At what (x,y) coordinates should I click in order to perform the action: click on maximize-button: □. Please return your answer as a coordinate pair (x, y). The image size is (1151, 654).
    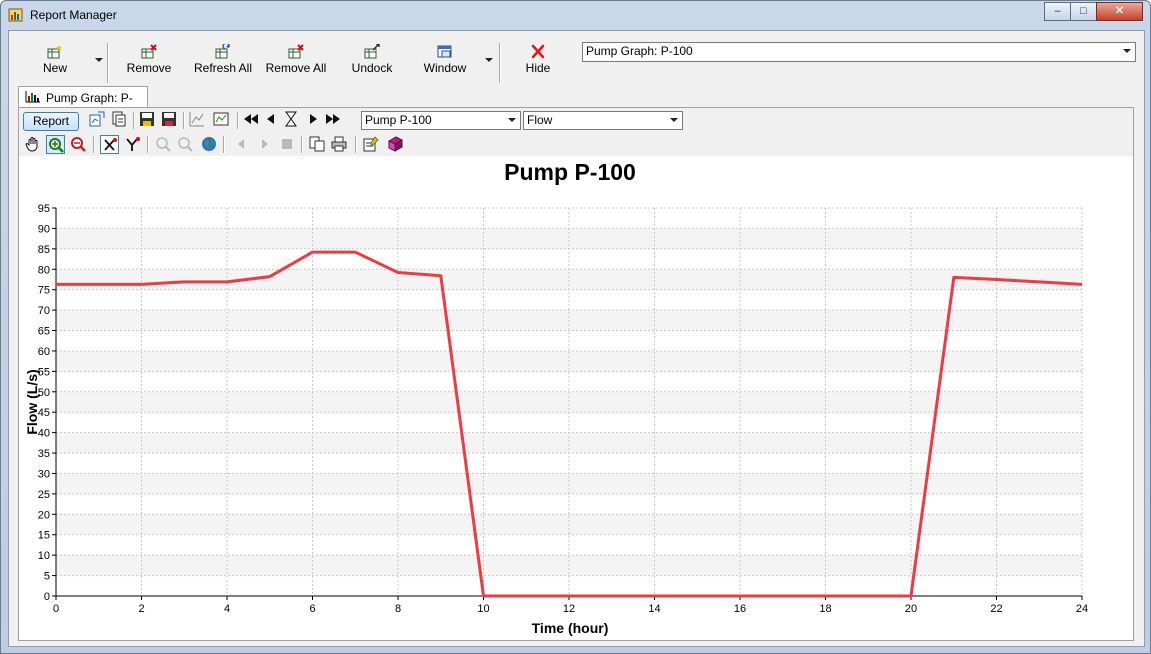
    Looking at the image, I should click on (1083, 11).